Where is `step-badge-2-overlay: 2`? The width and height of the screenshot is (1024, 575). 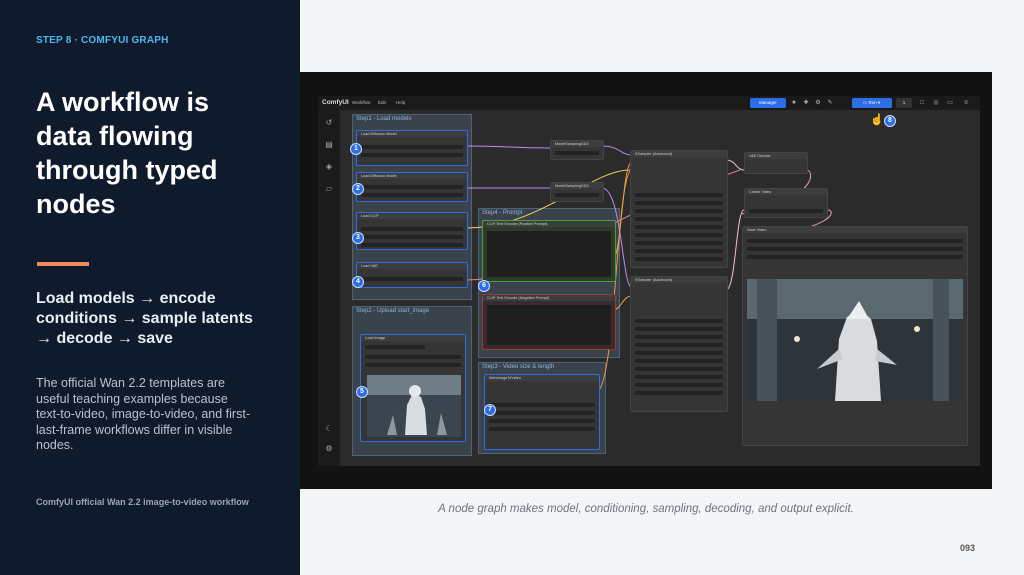
step-badge-2-overlay: 2 is located at coordinates (358, 189).